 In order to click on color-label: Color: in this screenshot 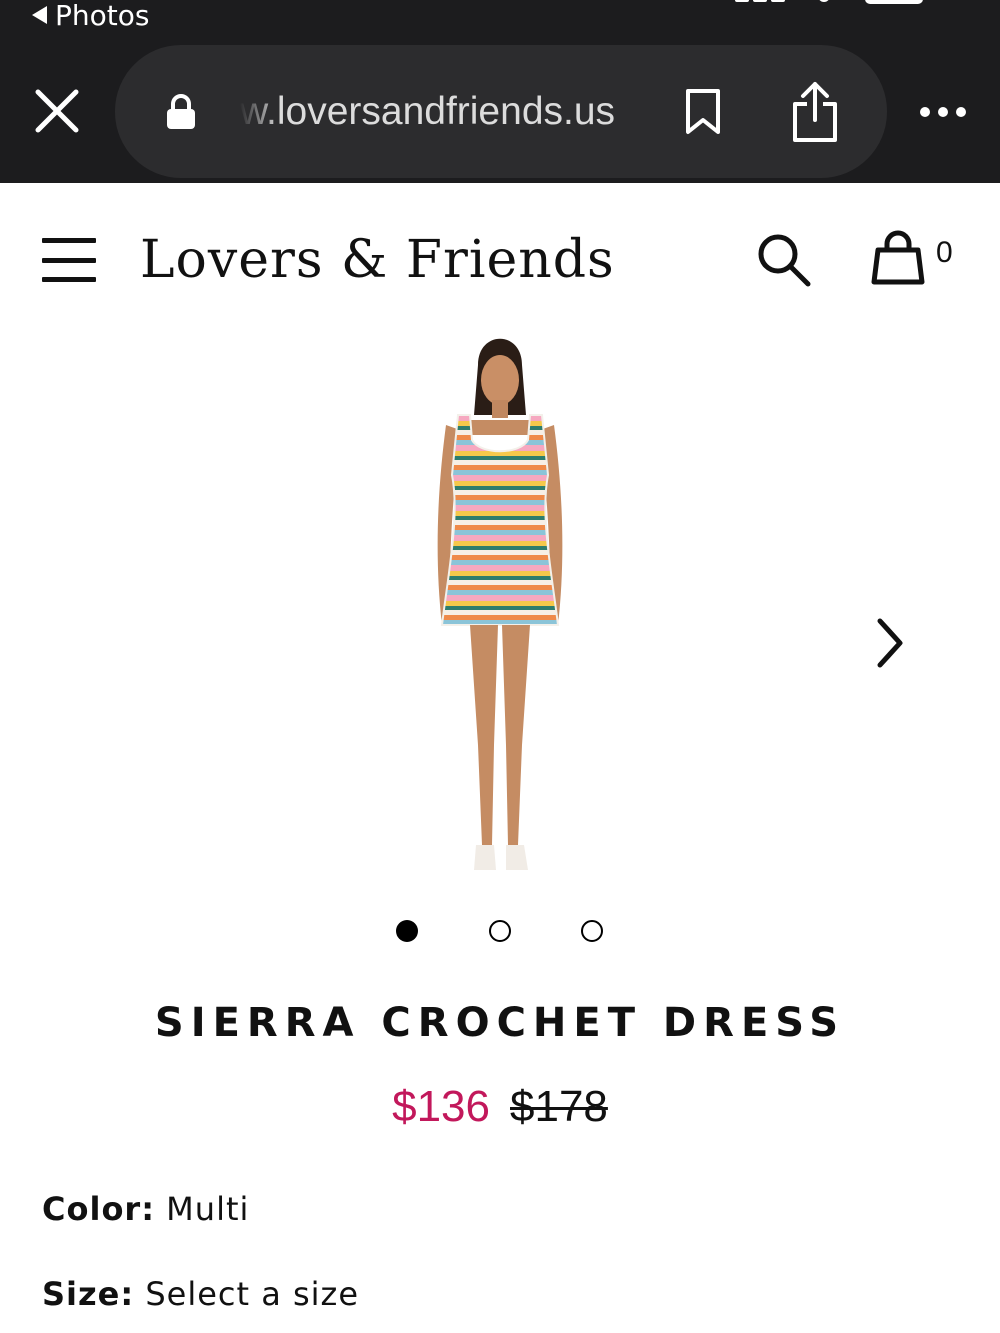, I will do `click(98, 1209)`.